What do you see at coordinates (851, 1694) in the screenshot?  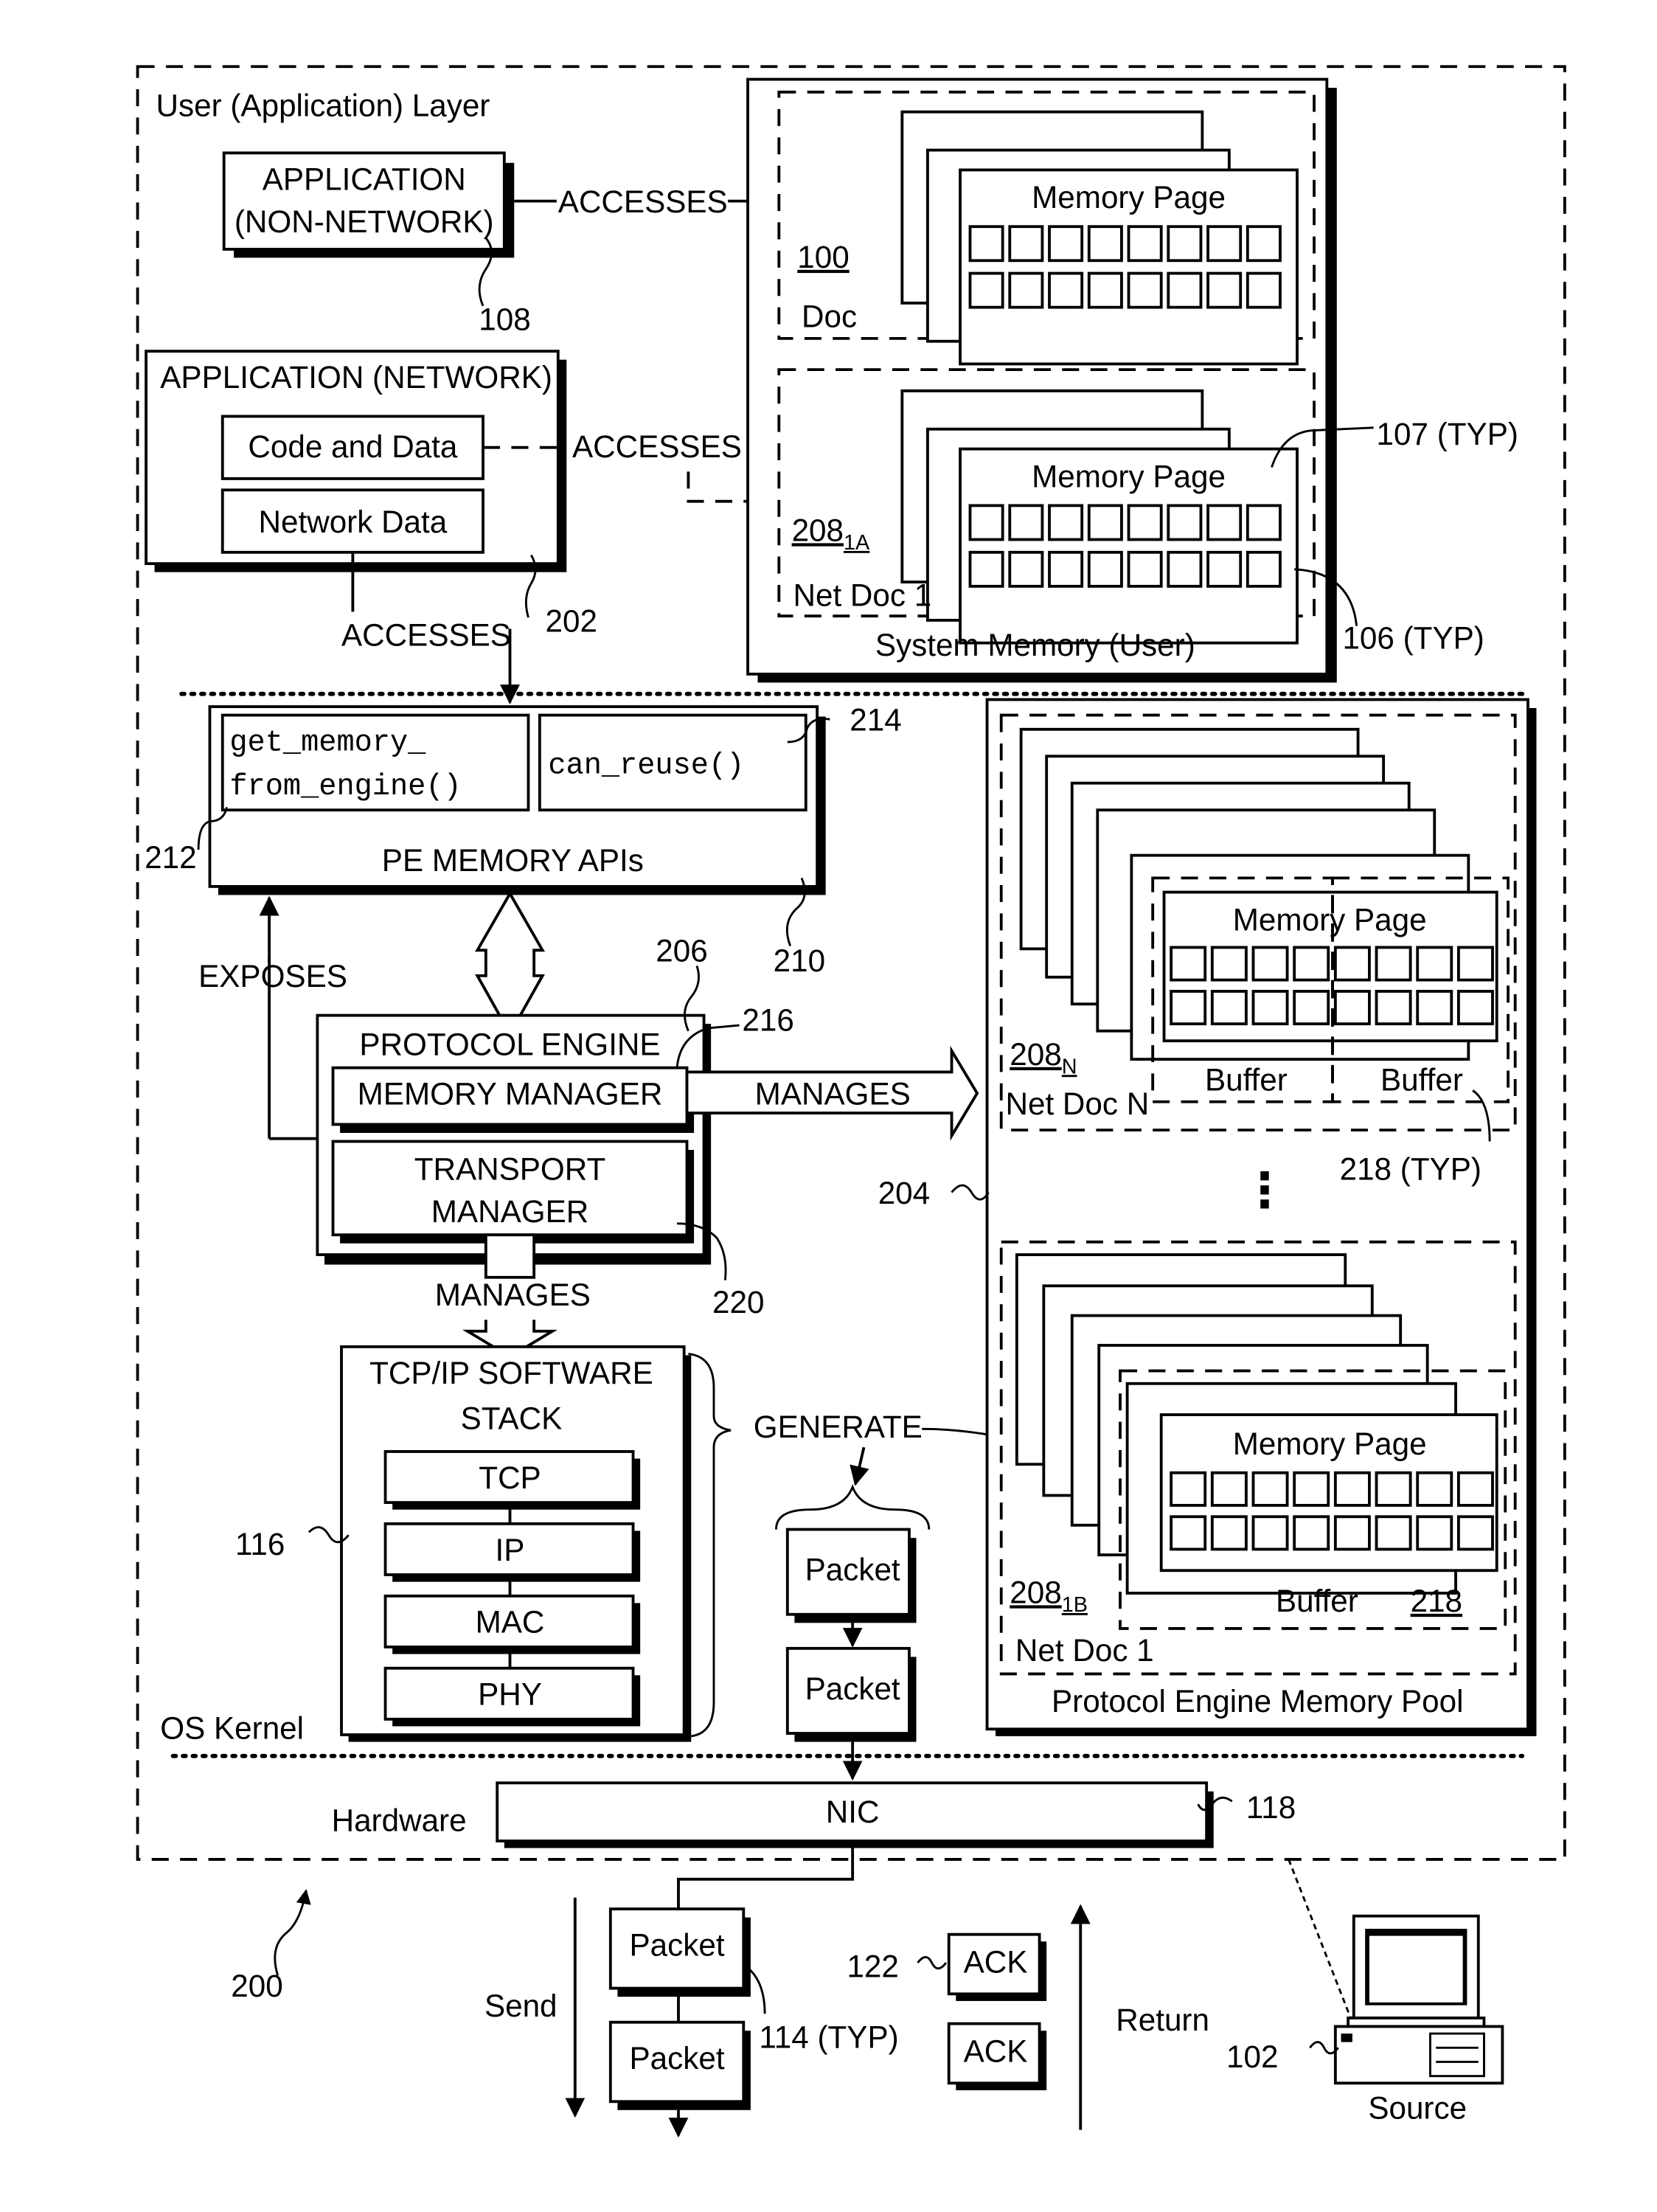 I see `generated-packet-2: Packet` at bounding box center [851, 1694].